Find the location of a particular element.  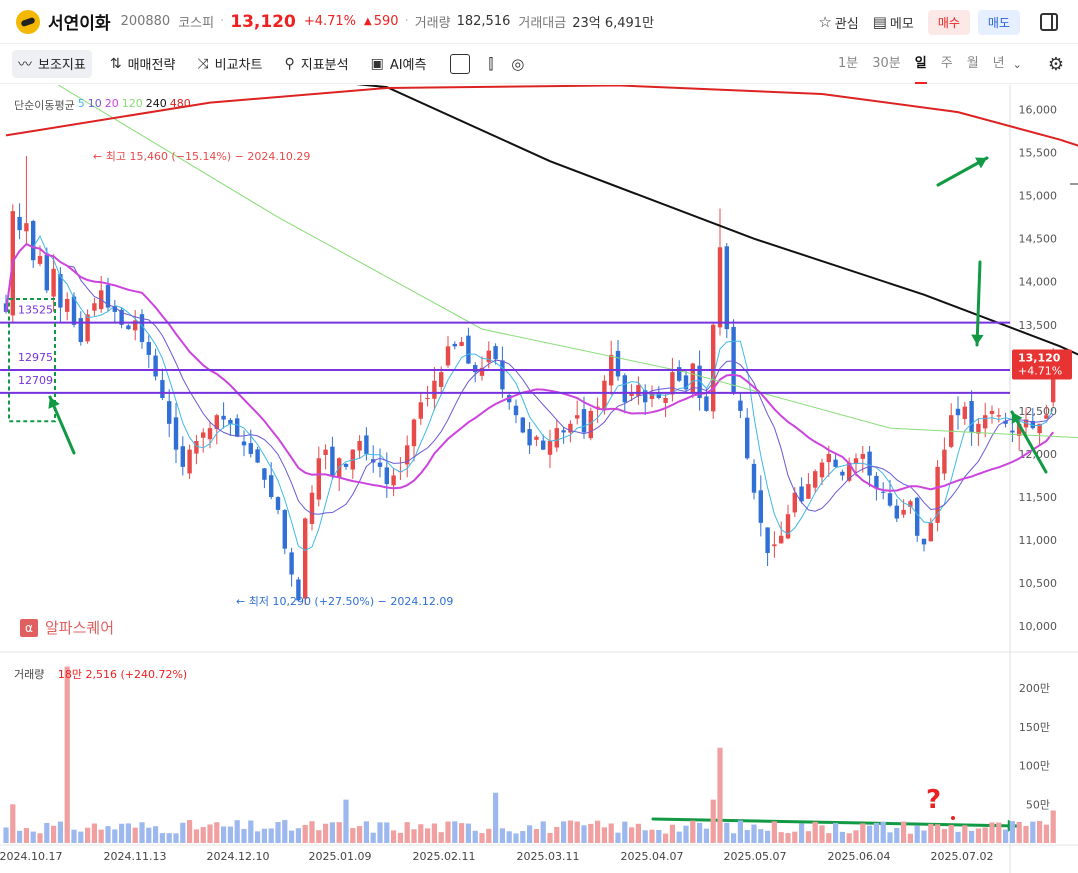

candlestick-icon: ⫿ is located at coordinates (490, 64).